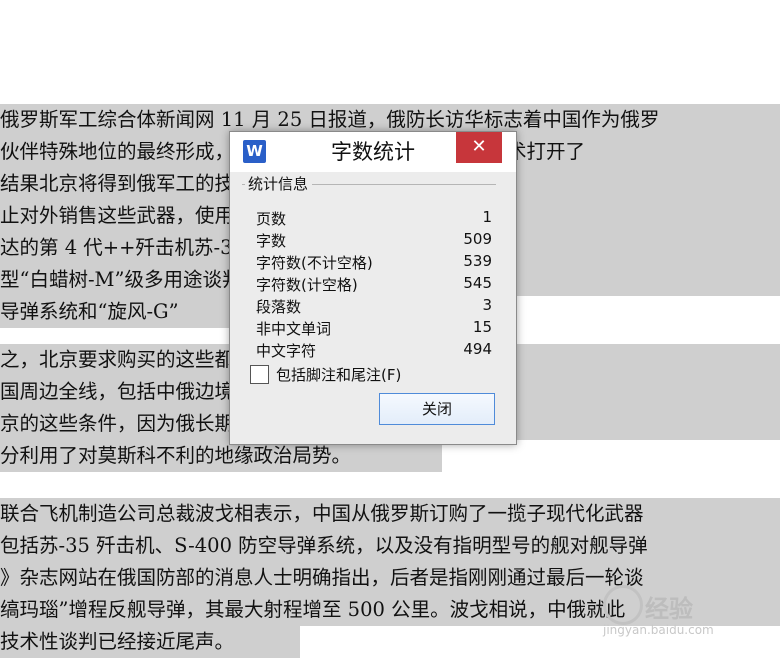 The image size is (780, 658). Describe the element at coordinates (437, 409) in the screenshot. I see `close-button: 关闭` at that location.